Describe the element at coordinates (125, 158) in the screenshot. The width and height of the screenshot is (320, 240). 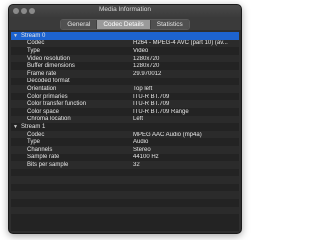
I see `property-row: Sample rate 44100 Hz` at that location.